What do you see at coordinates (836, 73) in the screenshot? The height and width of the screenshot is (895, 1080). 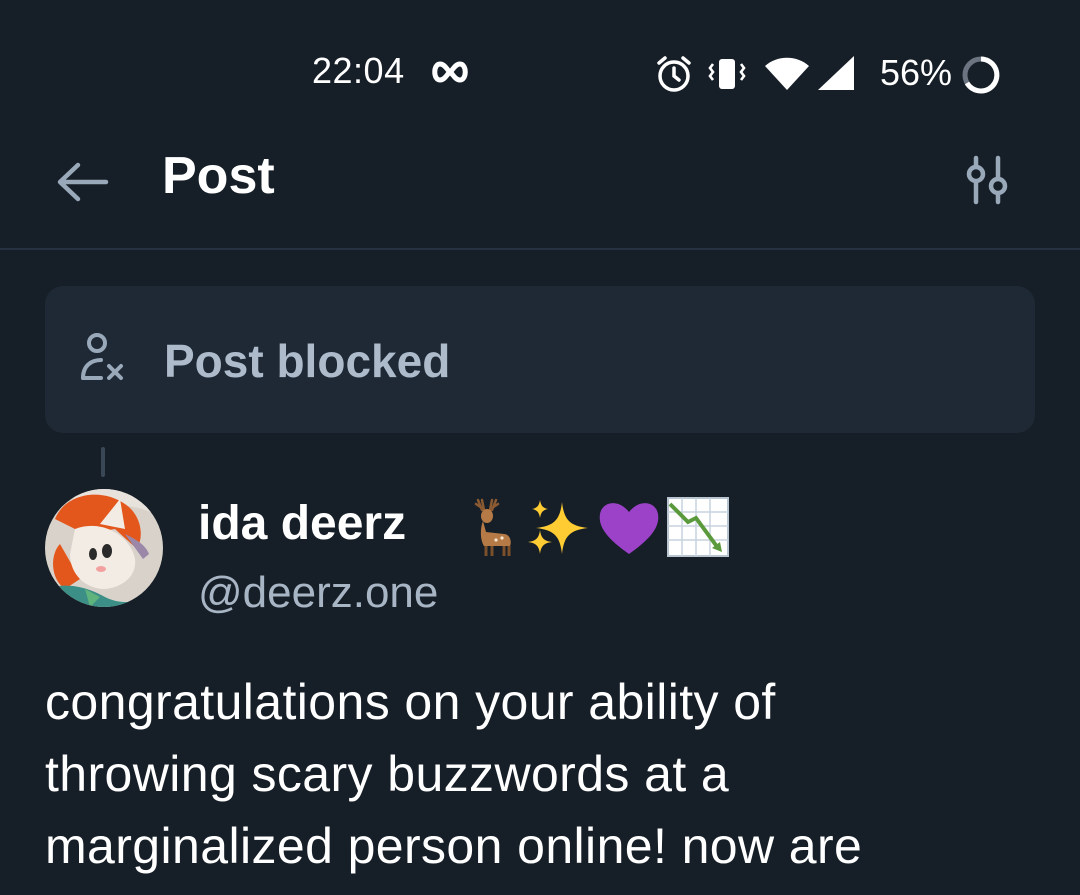 I see `signal-icon` at bounding box center [836, 73].